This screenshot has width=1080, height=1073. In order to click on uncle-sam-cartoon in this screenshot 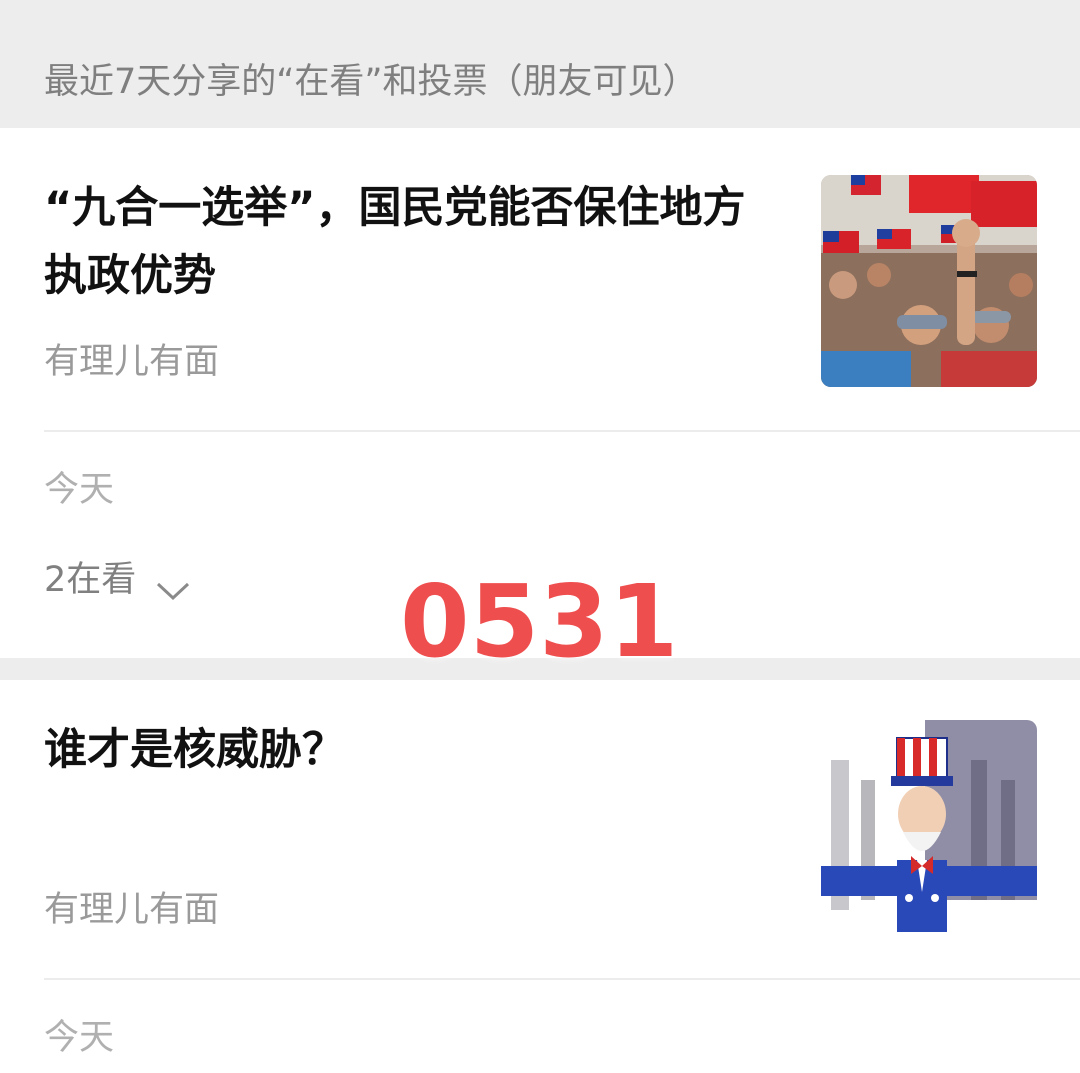, I will do `click(929, 826)`.